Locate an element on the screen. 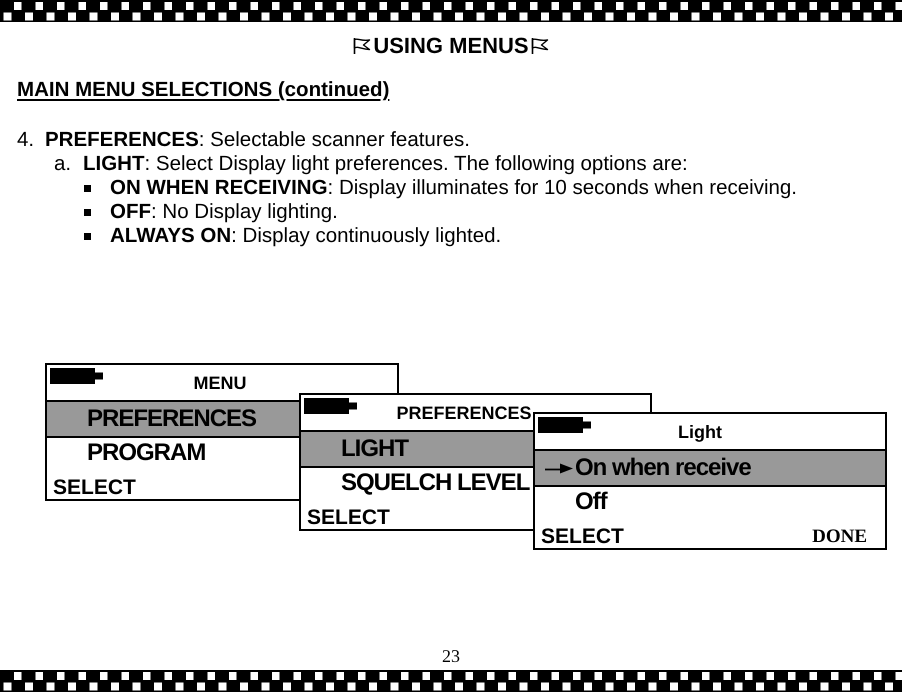 This screenshot has height=692, width=902. menu-item-label: Off is located at coordinates (591, 502).